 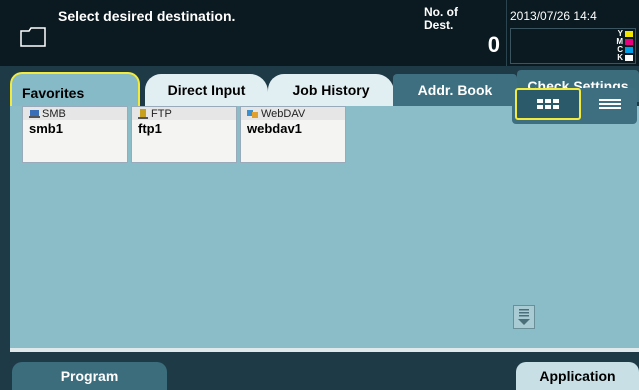 I want to click on dest-count-value: 0, so click(x=493, y=44).